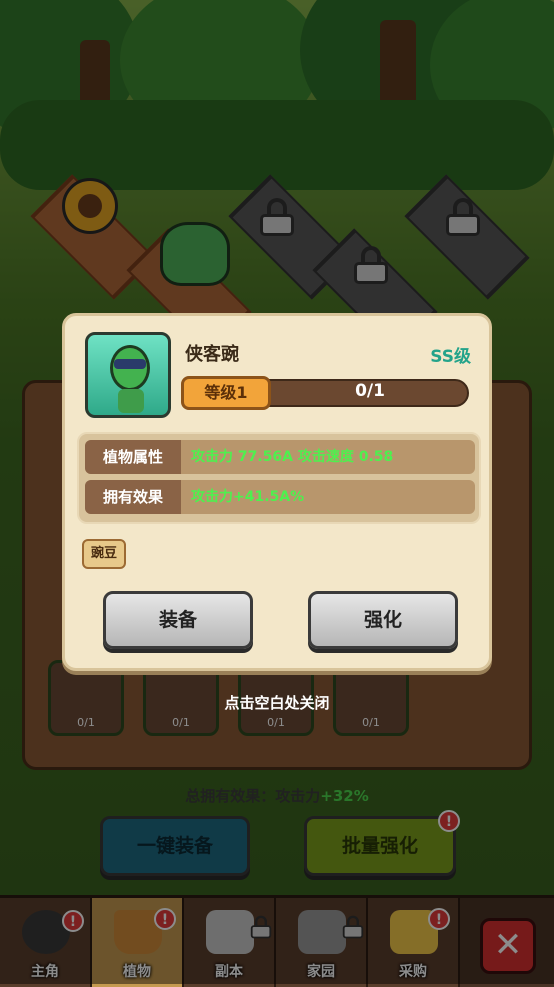  I want to click on progress-text: 0/1, so click(370, 391).